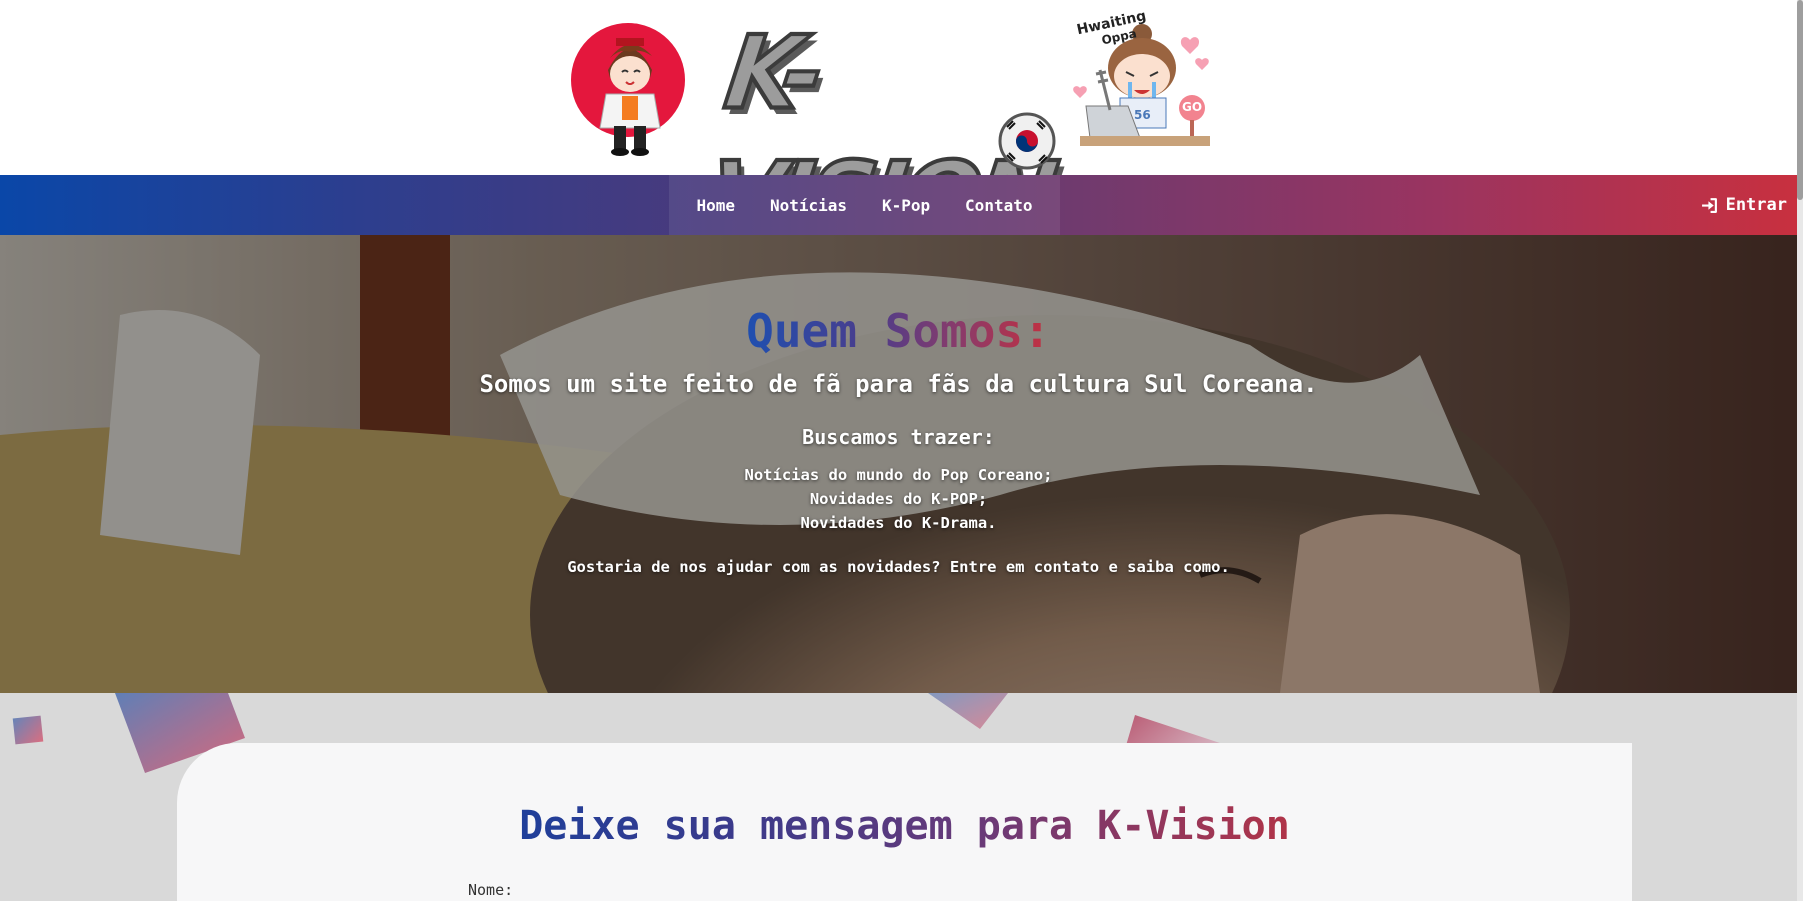 Image resolution: width=1803 pixels, height=901 pixels. What do you see at coordinates (898, 331) in the screenshot?
I see `hero-title: Quem Somos:` at bounding box center [898, 331].